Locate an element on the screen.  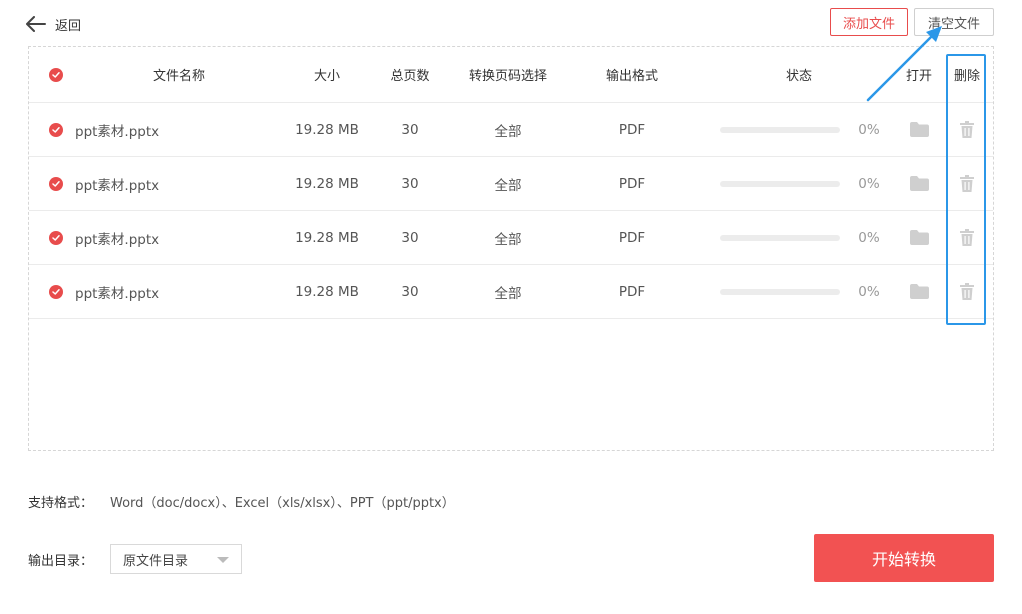
output-dir-select: 原文件目录 is located at coordinates (176, 559).